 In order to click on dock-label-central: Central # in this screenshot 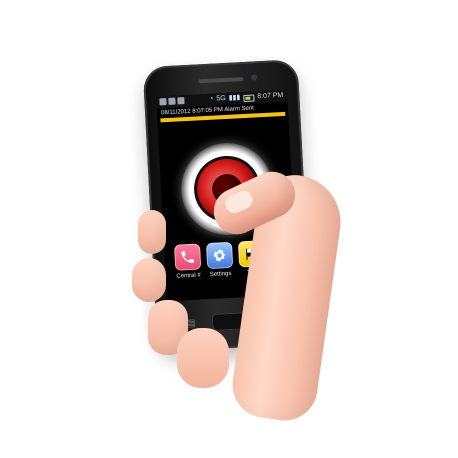, I will do `click(188, 276)`.